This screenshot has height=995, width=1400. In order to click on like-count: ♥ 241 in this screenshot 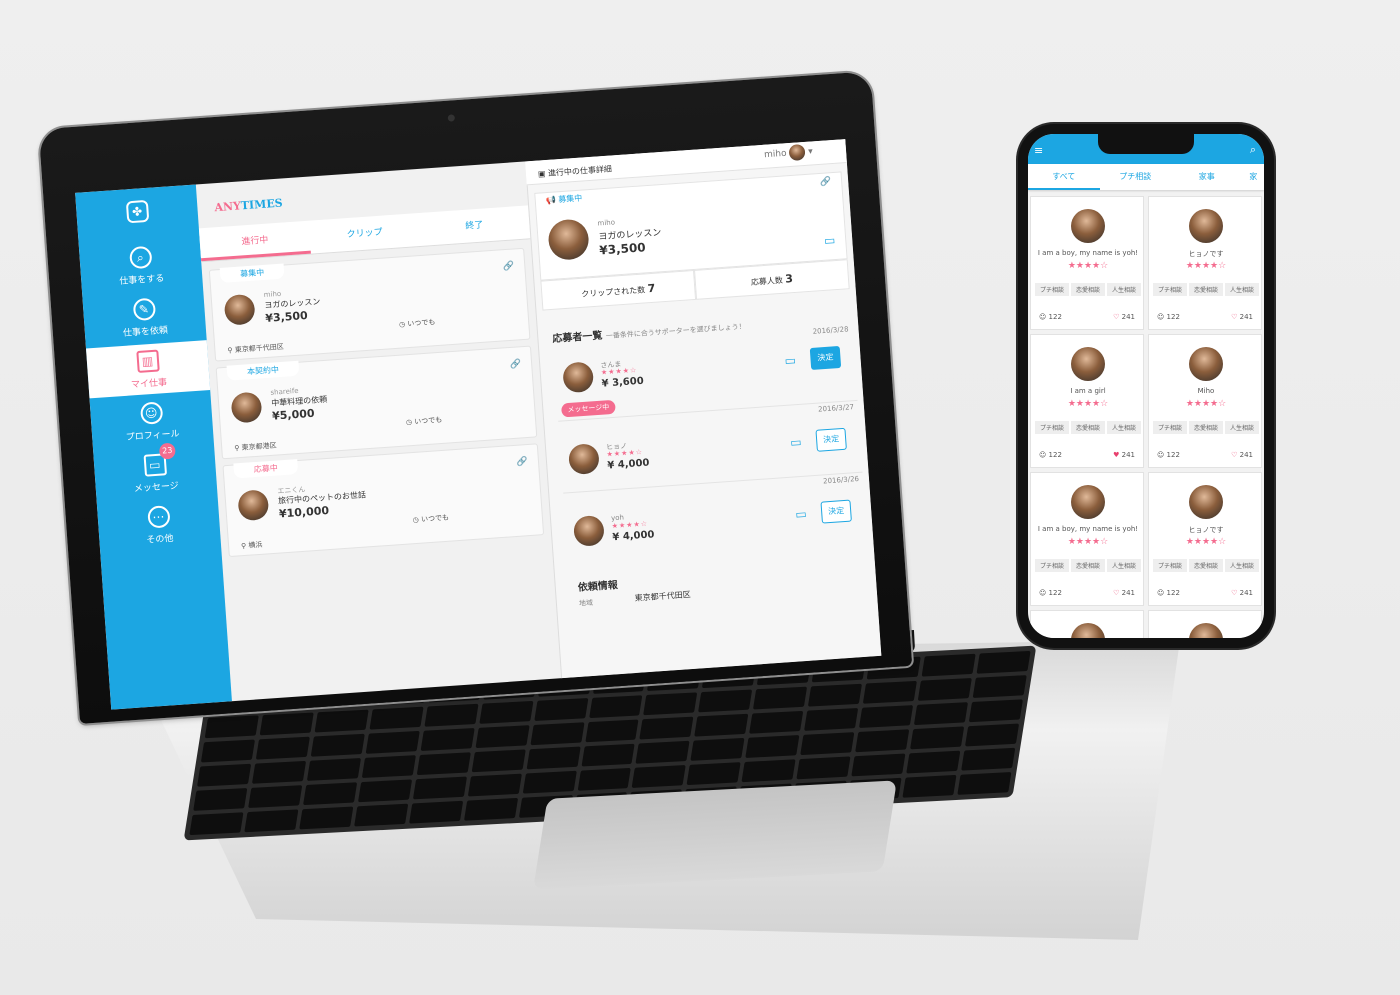, I will do `click(1124, 455)`.